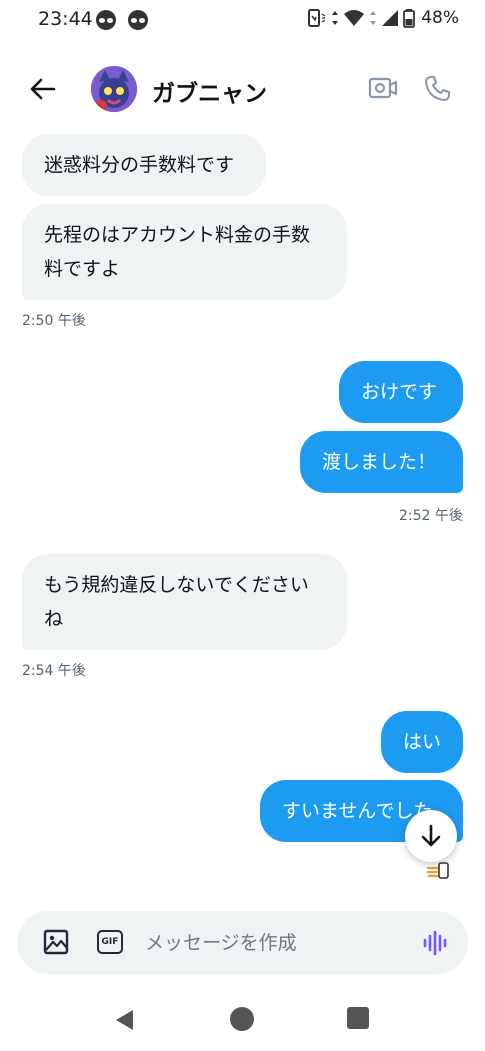 The height and width of the screenshot is (1051, 485). What do you see at coordinates (65, 19) in the screenshot?
I see `status-time: 23:44` at bounding box center [65, 19].